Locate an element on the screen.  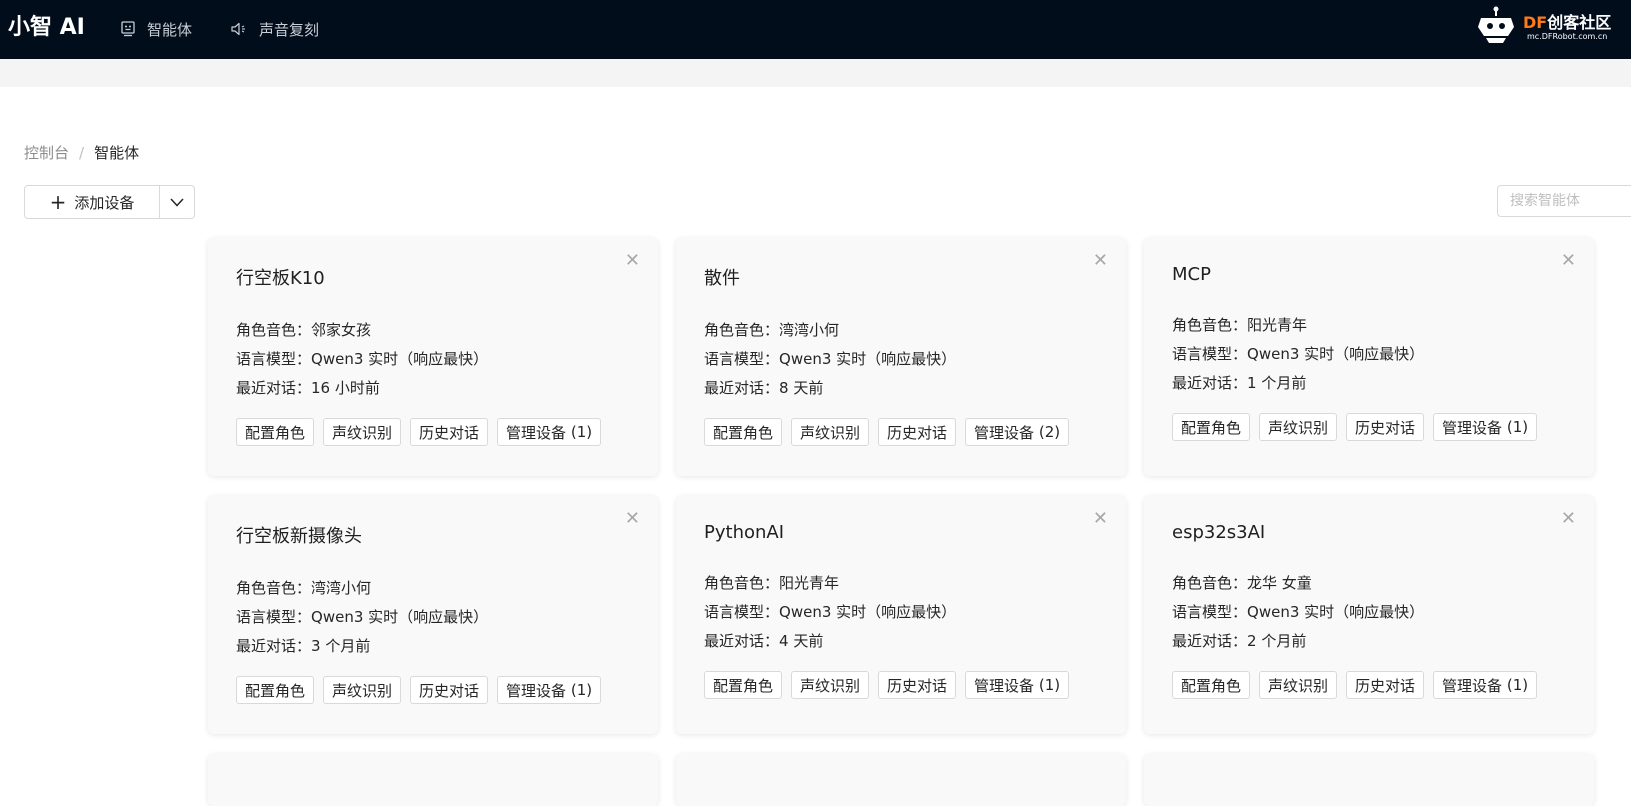
robot-logo-icon is located at coordinates (1496, 24).